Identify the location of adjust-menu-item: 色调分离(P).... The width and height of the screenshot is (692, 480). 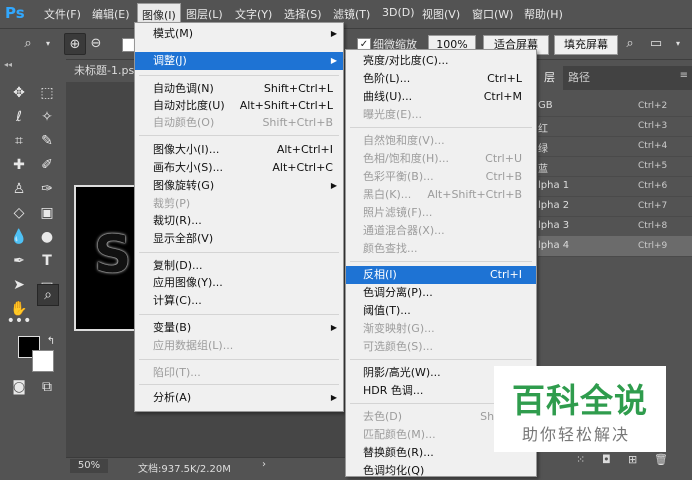
(441, 293).